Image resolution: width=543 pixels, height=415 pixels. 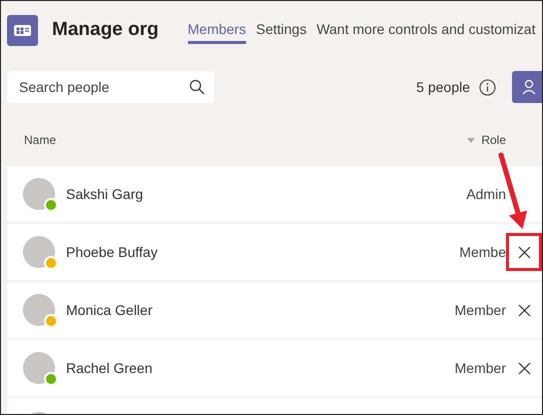 What do you see at coordinates (281, 30) in the screenshot?
I see `tab: Settings` at bounding box center [281, 30].